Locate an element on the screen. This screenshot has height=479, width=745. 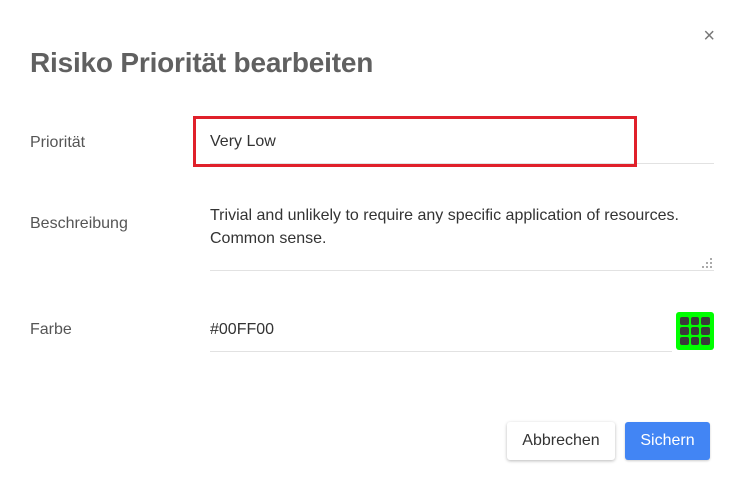
color-label: Farbe is located at coordinates (51, 329).